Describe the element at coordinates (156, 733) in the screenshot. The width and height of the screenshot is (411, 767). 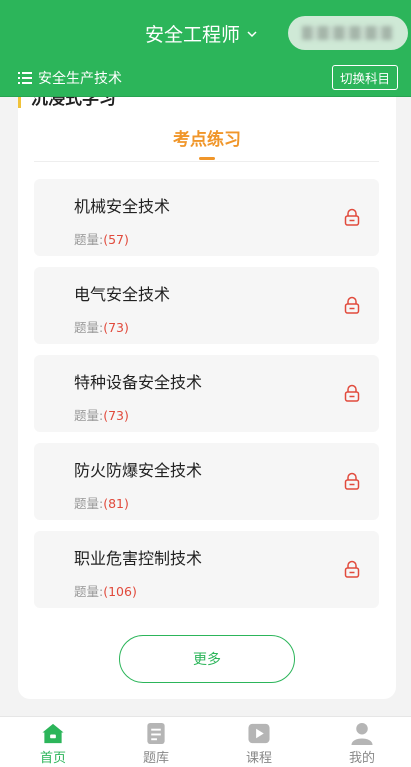
I see `document-icon` at that location.